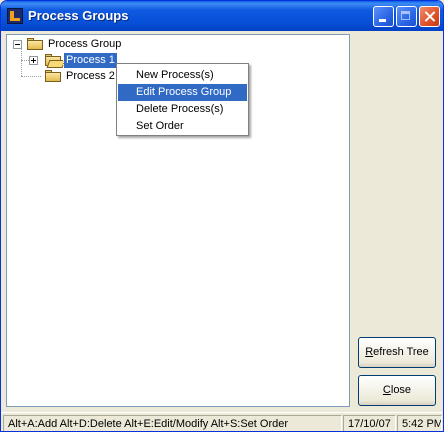 The image size is (444, 432). What do you see at coordinates (386, 390) in the screenshot?
I see `close-mnemonic: C` at bounding box center [386, 390].